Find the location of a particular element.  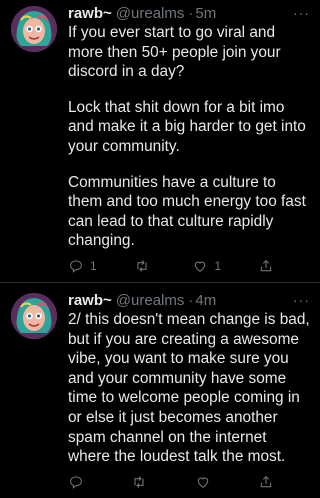

timestamp: 5m is located at coordinates (205, 14).